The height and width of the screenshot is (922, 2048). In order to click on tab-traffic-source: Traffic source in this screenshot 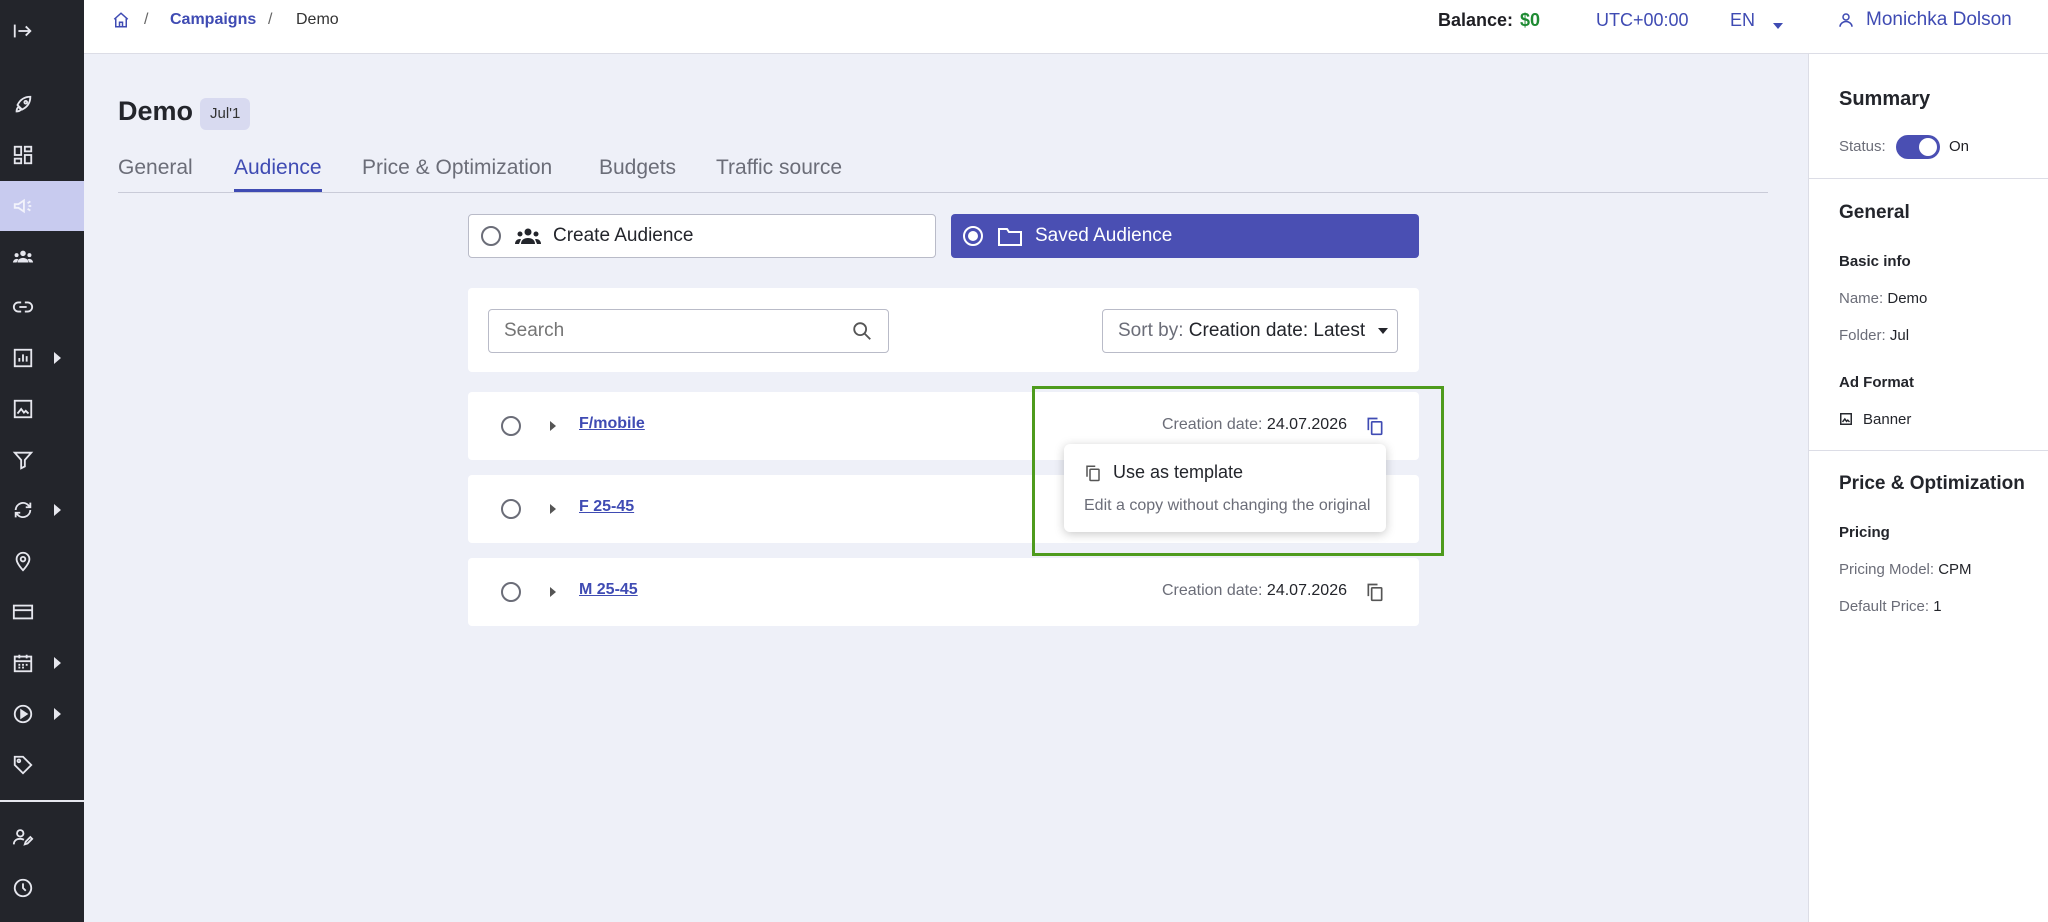, I will do `click(779, 168)`.